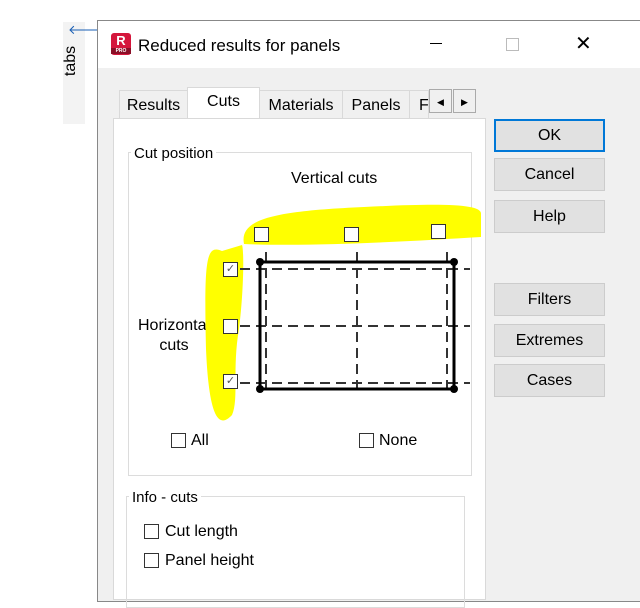 The image size is (640, 608). What do you see at coordinates (223, 104) in the screenshot?
I see `tab-cuts: Cuts` at bounding box center [223, 104].